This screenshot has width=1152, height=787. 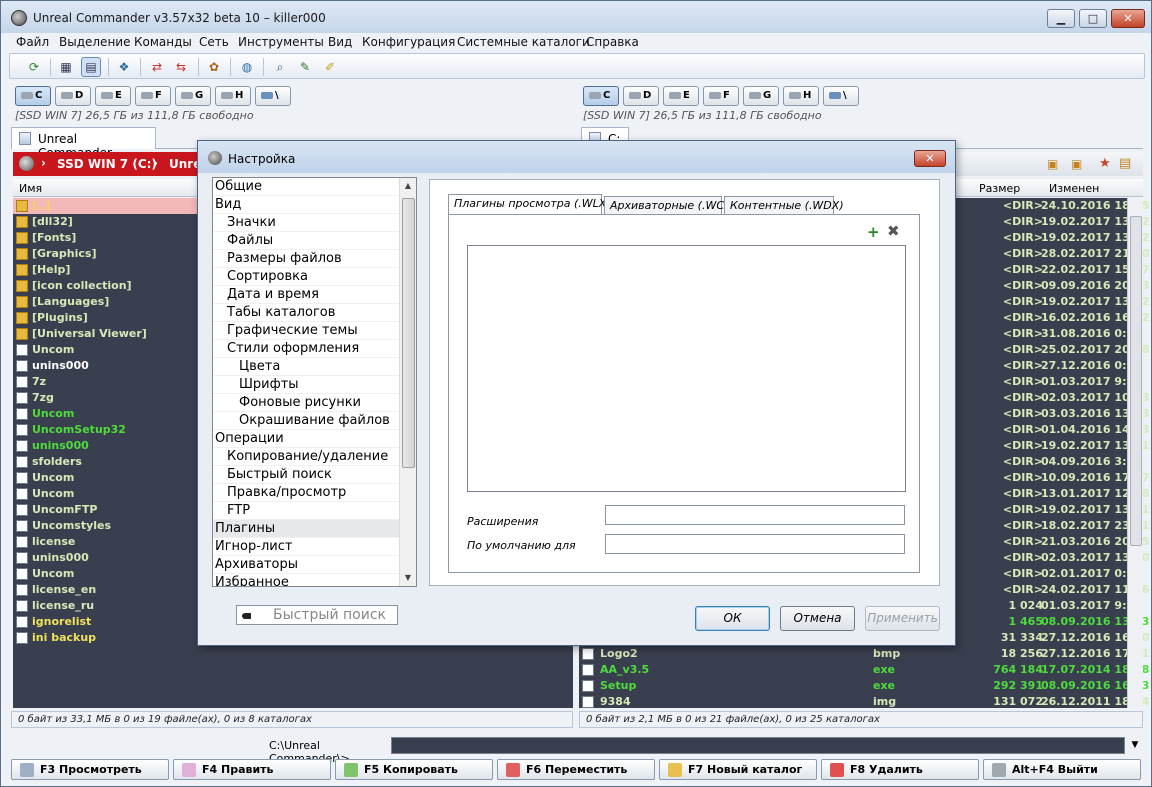 What do you see at coordinates (107, 164) in the screenshot?
I see `path-segment: SSD WIN 7 (C:)` at bounding box center [107, 164].